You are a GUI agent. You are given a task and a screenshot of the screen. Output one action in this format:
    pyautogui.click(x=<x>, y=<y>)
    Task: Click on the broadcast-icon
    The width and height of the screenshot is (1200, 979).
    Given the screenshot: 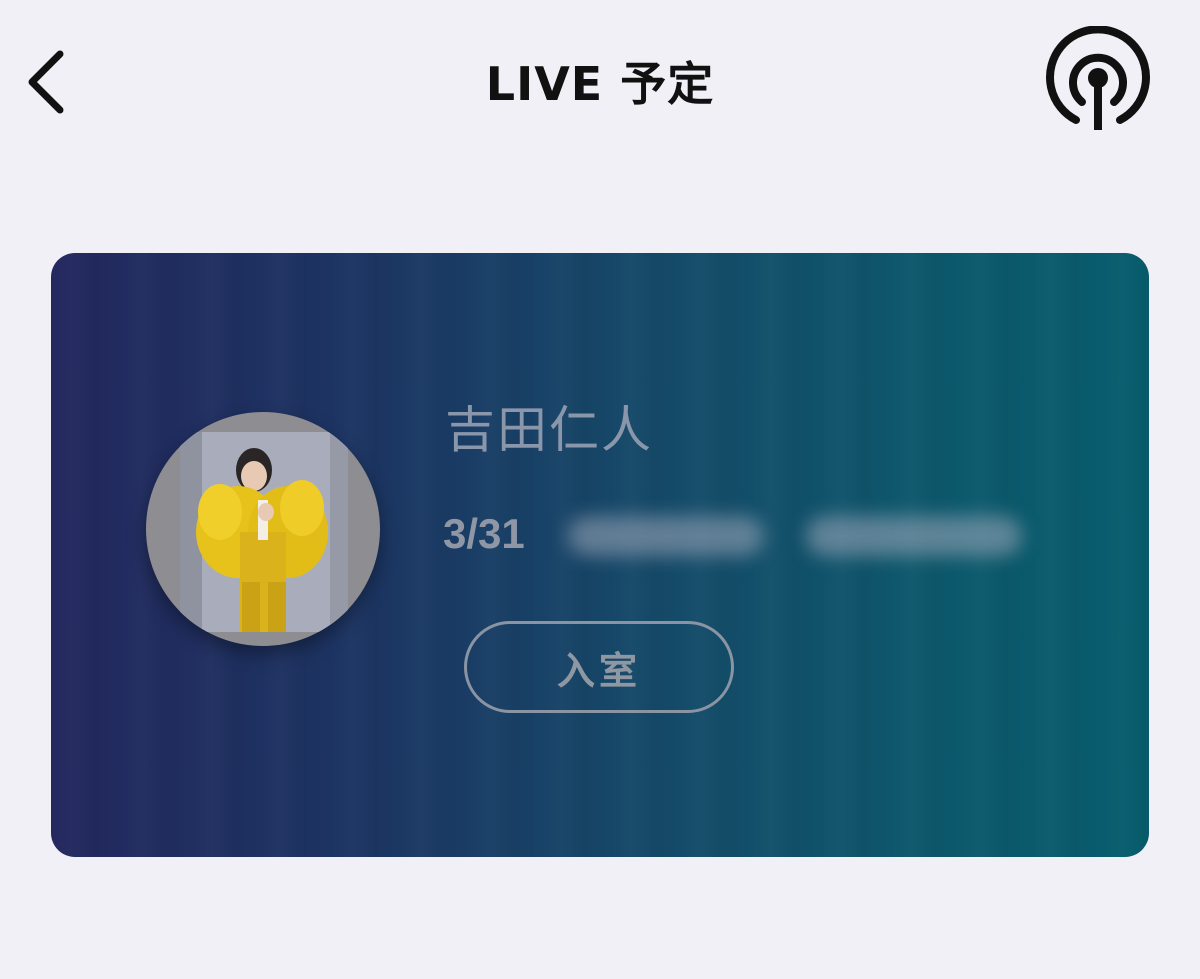 What is the action you would take?
    pyautogui.click(x=1098, y=77)
    